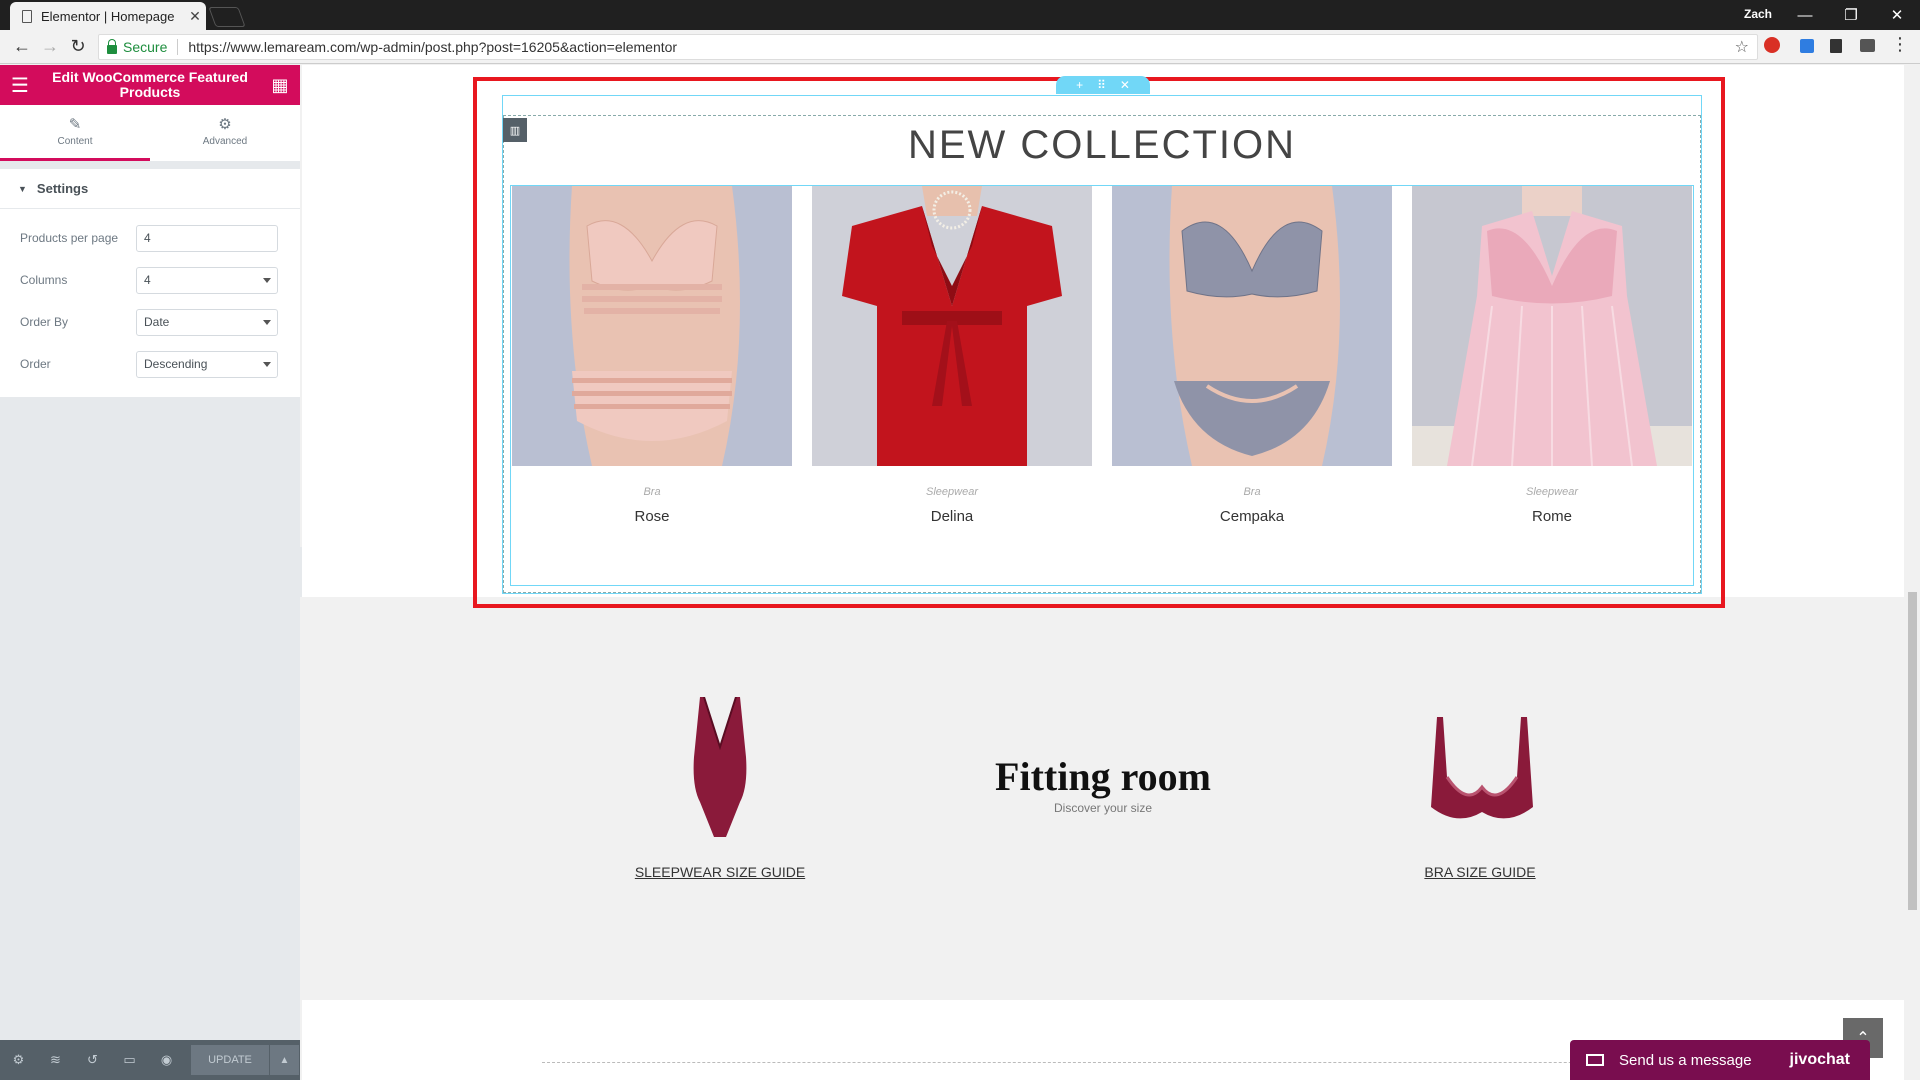 The height and width of the screenshot is (1080, 1920). Describe the element at coordinates (1742, 47) in the screenshot. I see `bookmark-star-icon: ☆` at that location.